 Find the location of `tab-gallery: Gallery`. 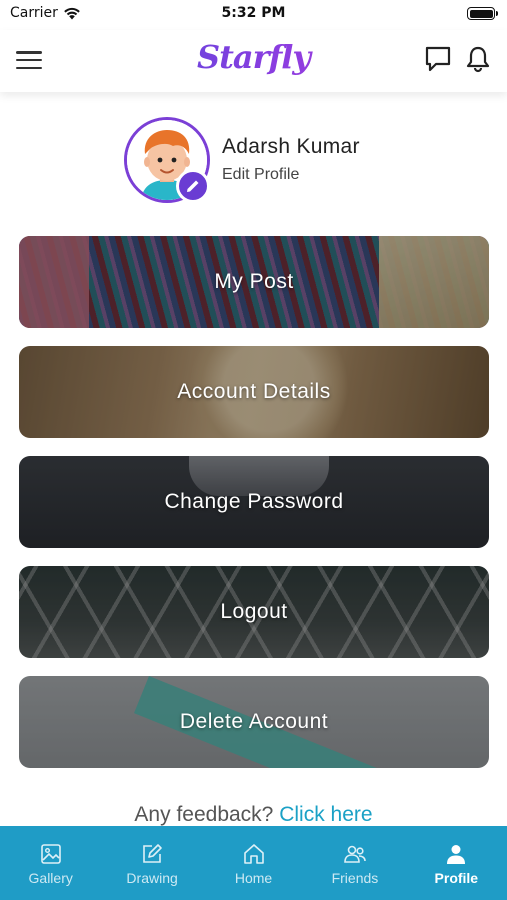

tab-gallery: Gallery is located at coordinates (50, 863).